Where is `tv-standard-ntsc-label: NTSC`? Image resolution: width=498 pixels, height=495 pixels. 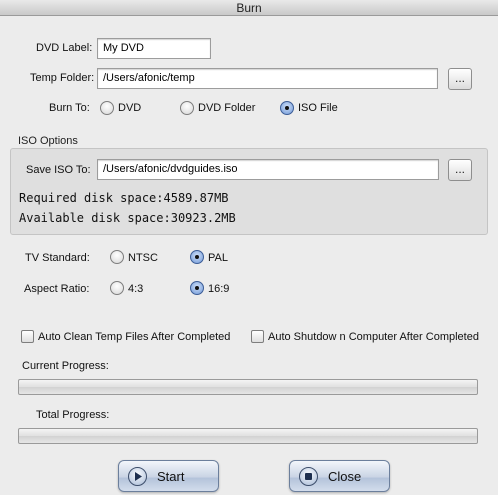 tv-standard-ntsc-label: NTSC is located at coordinates (143, 258).